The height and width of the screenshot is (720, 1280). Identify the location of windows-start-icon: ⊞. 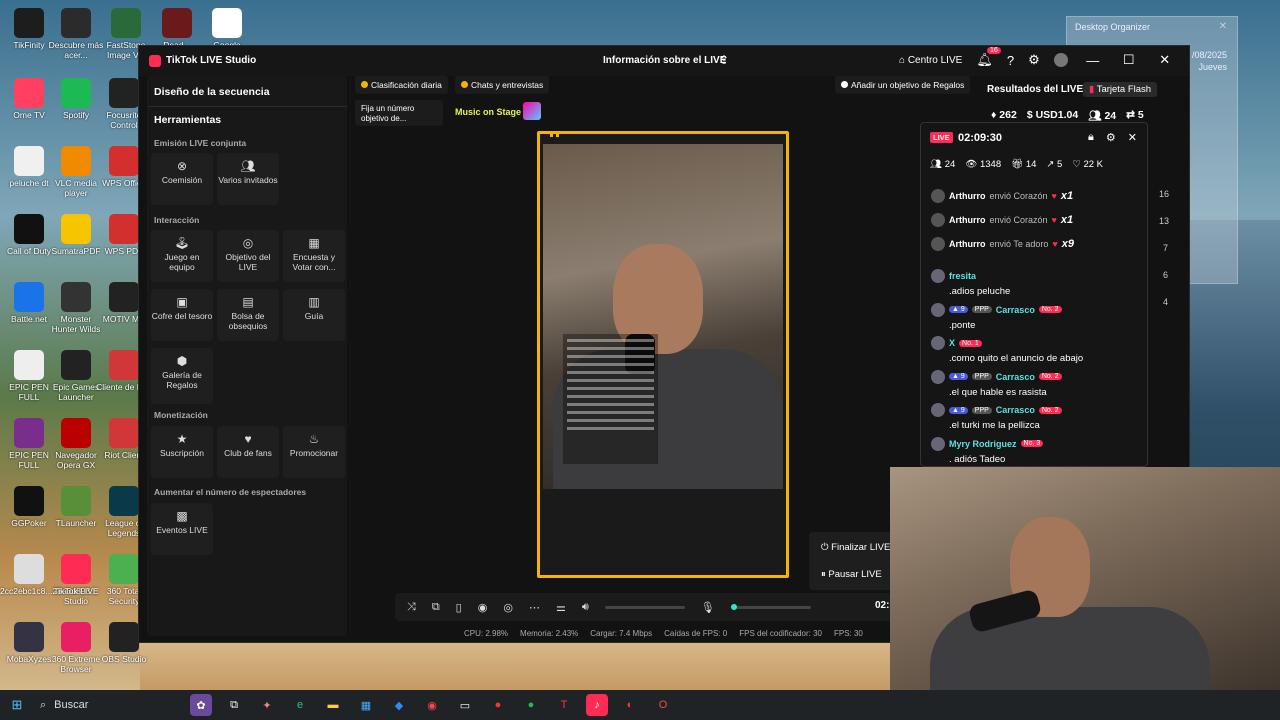
(17, 705).